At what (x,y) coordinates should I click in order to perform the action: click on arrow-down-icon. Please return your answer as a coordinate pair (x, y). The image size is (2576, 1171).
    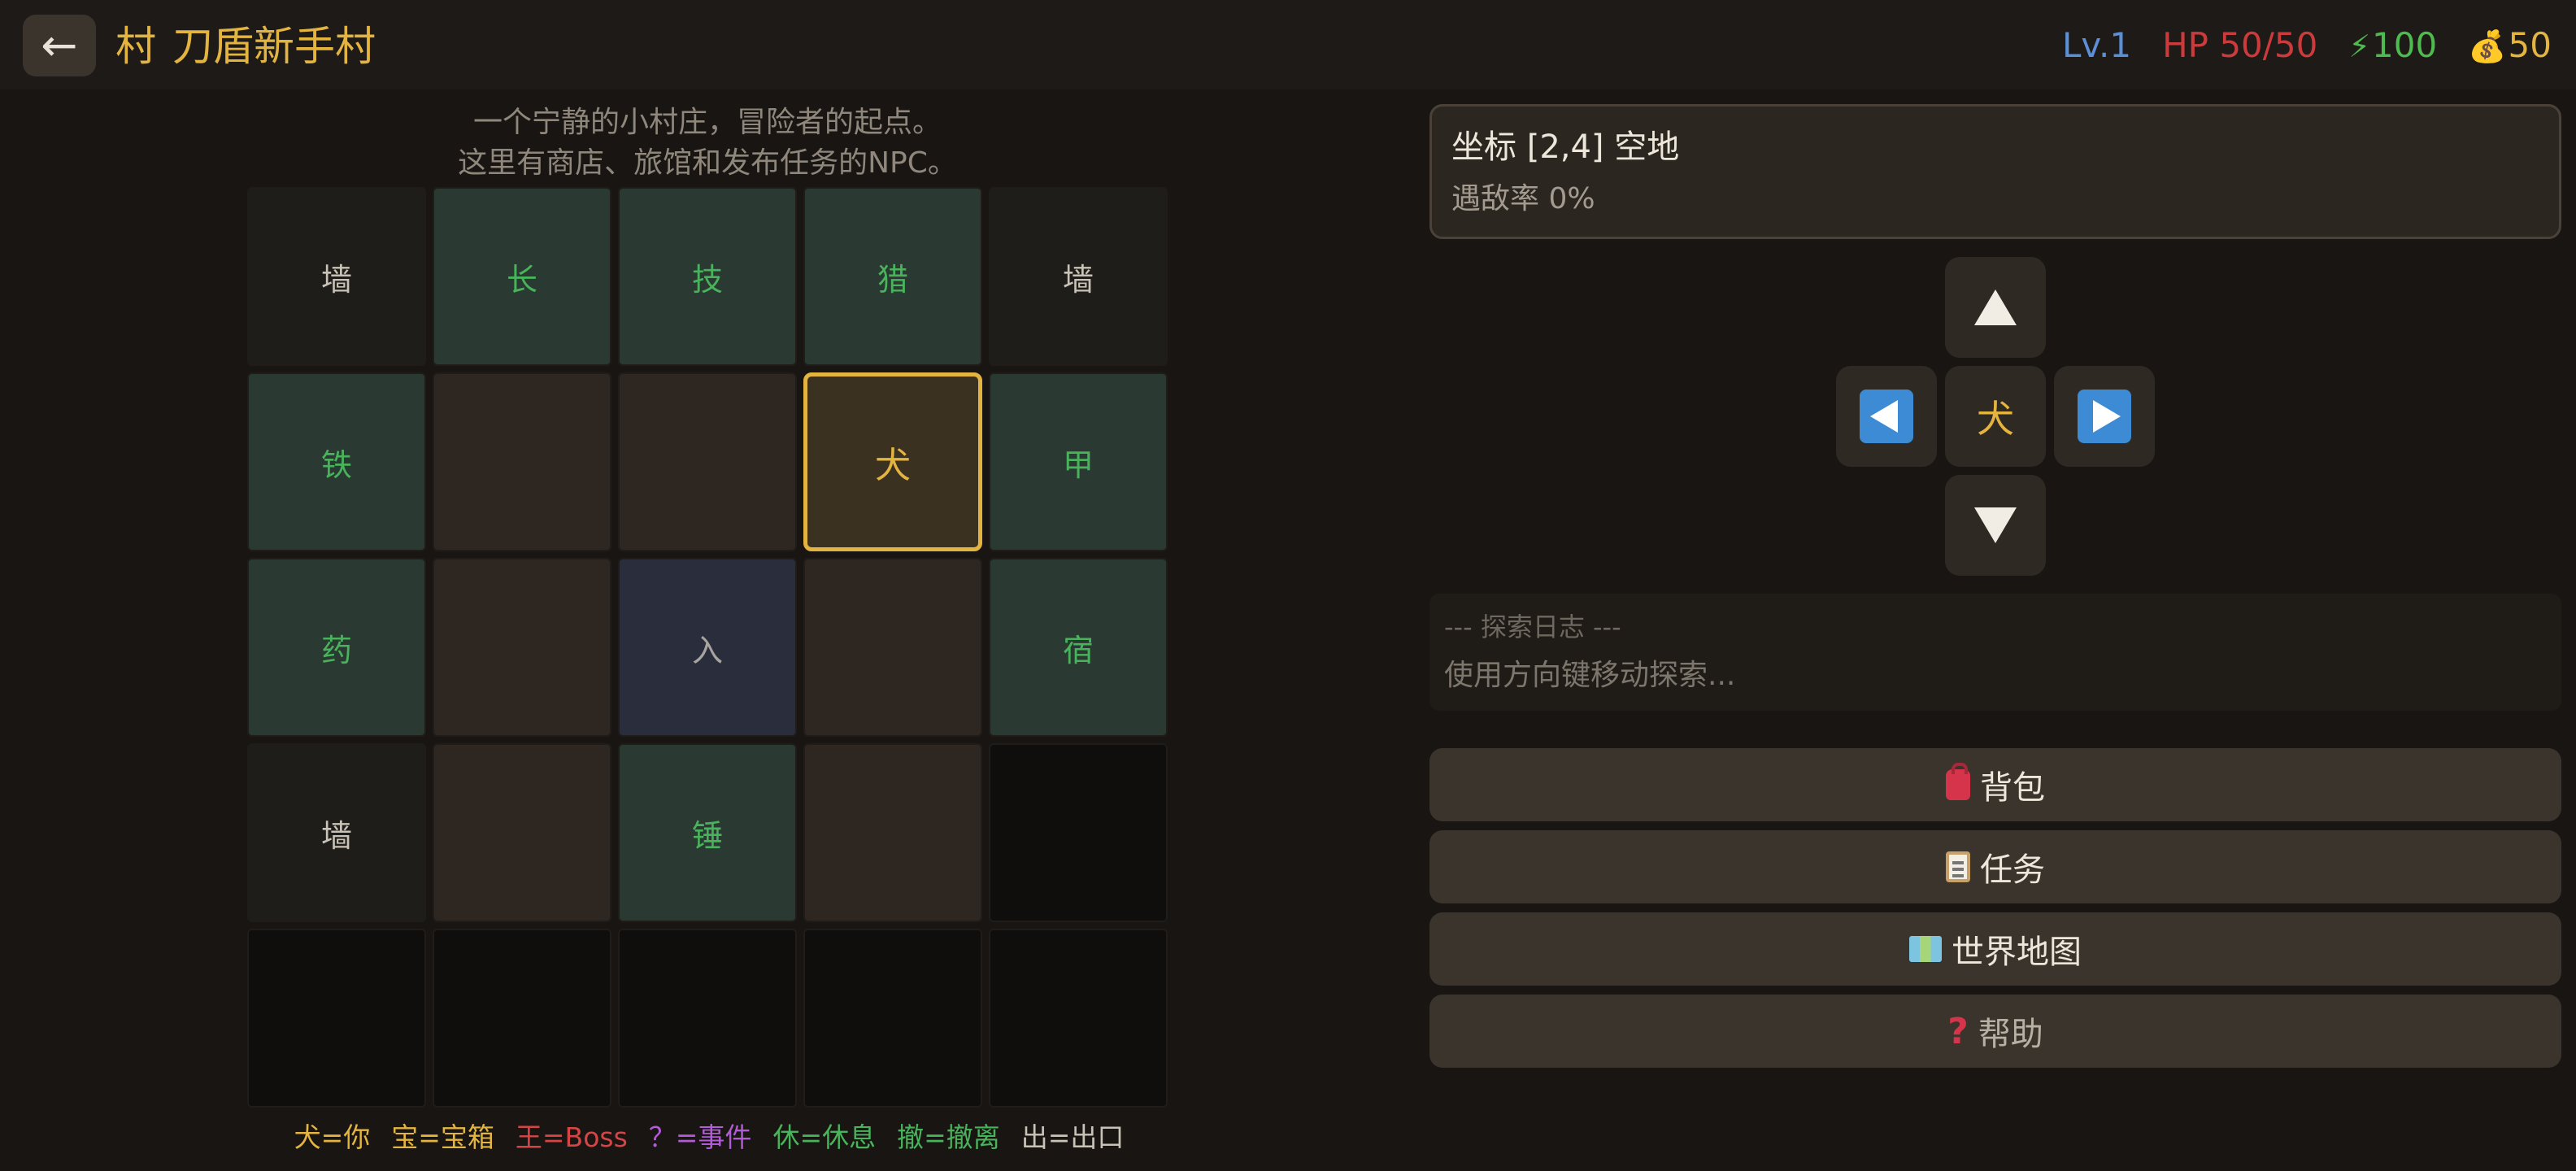
    Looking at the image, I should click on (1995, 525).